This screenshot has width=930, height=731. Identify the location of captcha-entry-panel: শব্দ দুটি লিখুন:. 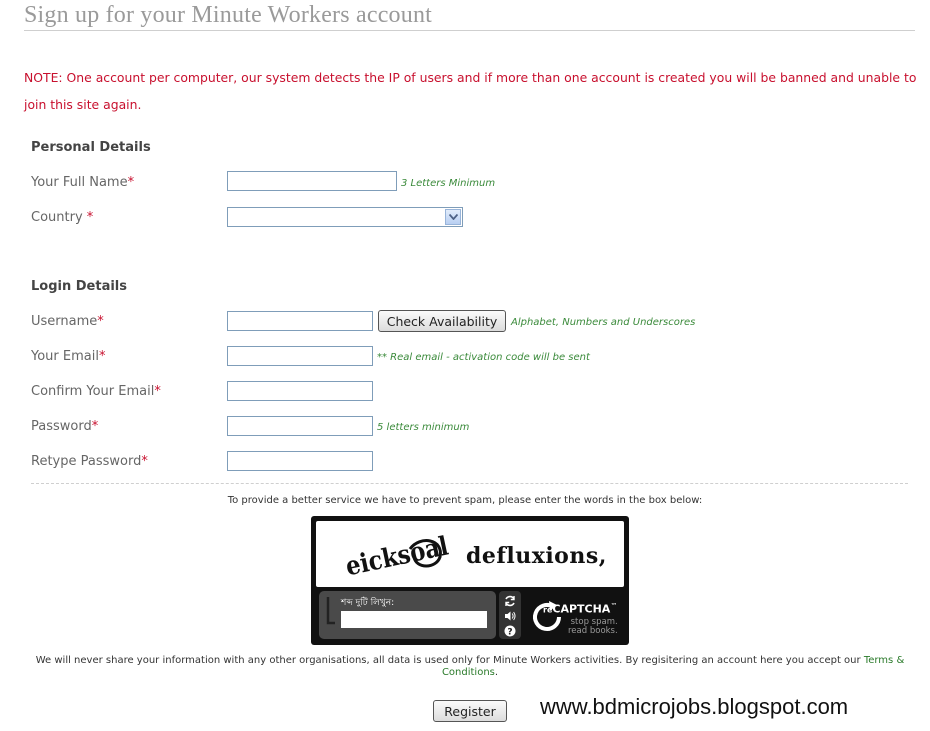
(407, 615).